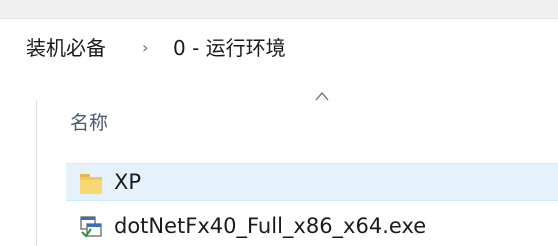  What do you see at coordinates (322, 96) in the screenshot?
I see `sort-ascending-icon` at bounding box center [322, 96].